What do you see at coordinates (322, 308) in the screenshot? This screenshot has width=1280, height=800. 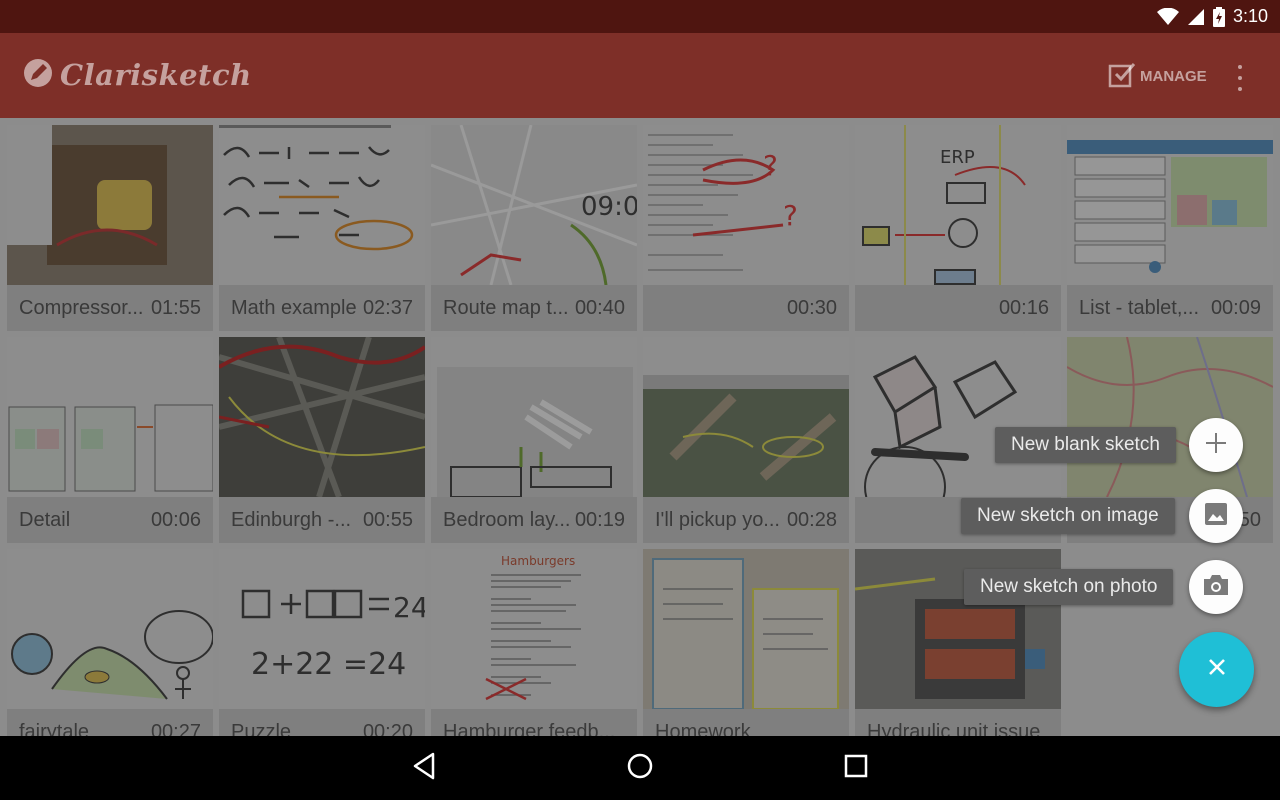 I see `sketch-caption: Math example 02:37` at bounding box center [322, 308].